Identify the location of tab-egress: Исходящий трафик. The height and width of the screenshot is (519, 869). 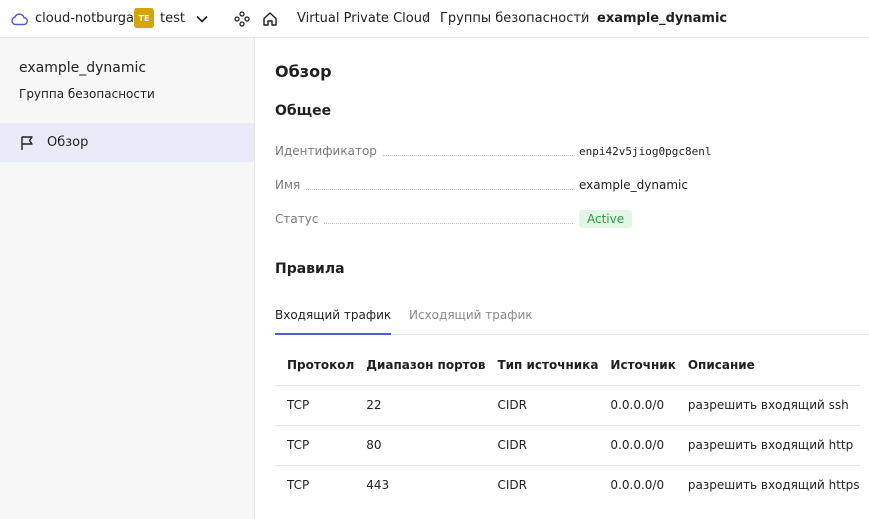
(471, 321).